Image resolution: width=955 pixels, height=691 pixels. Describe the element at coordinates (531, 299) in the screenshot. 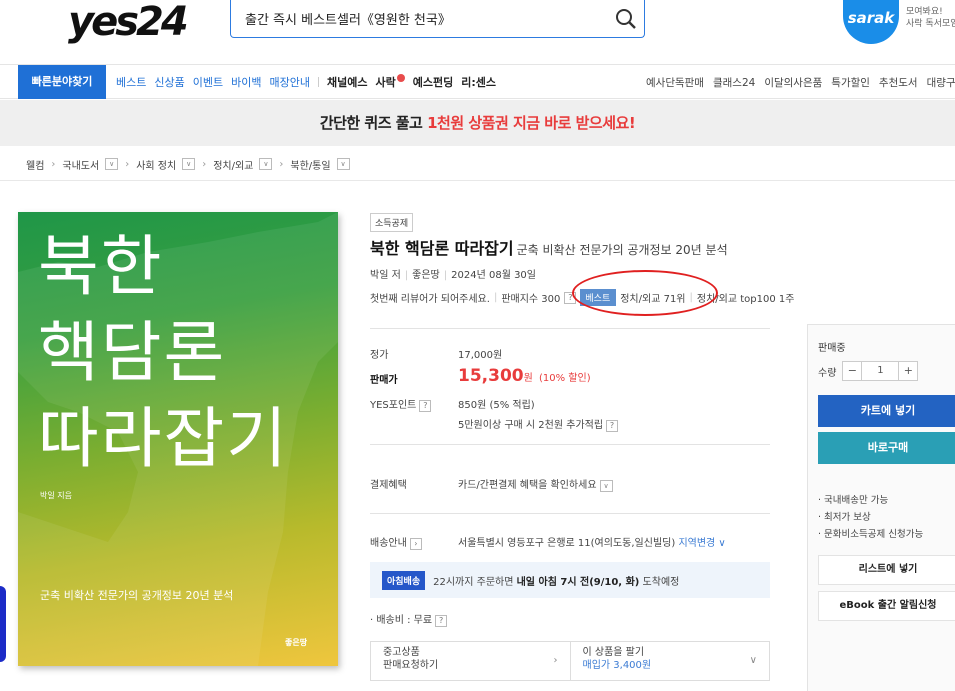

I see `sales-index: 판매지수 300` at that location.